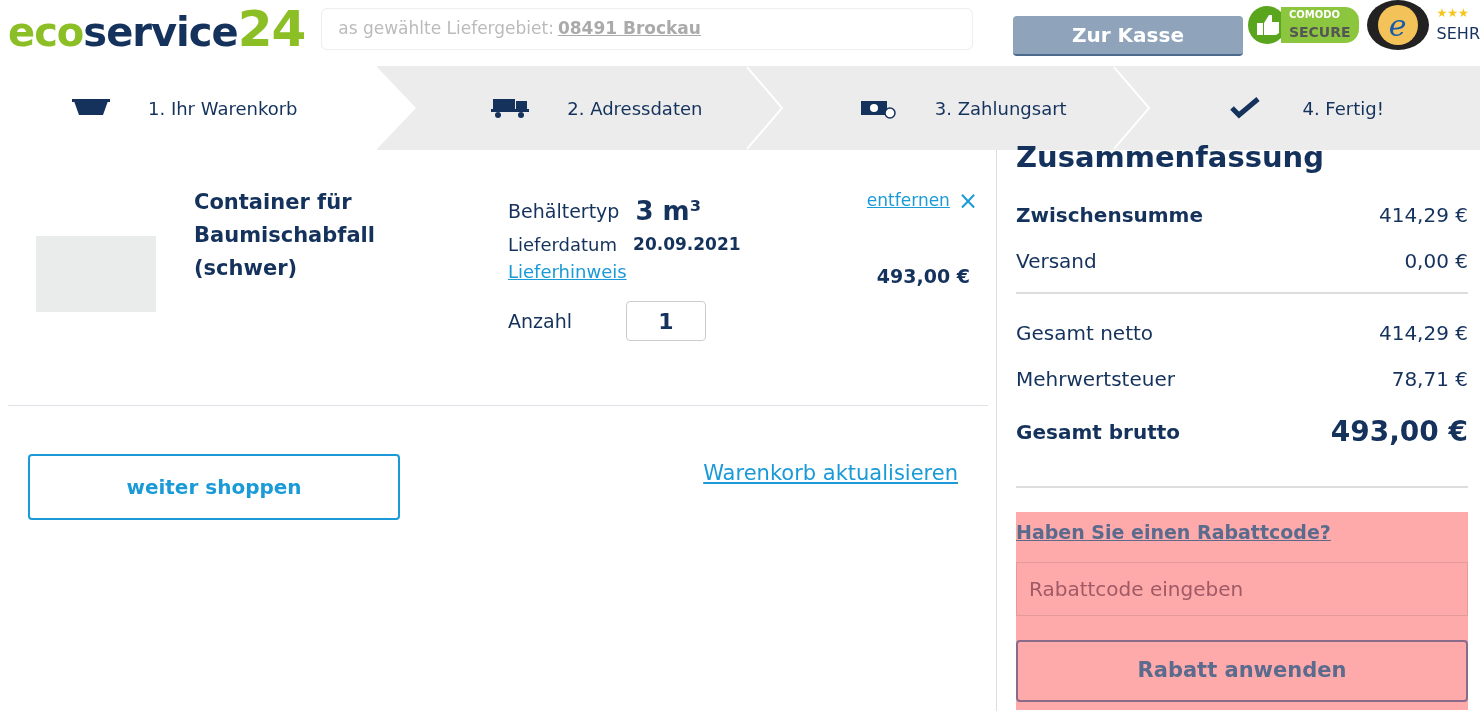 The width and height of the screenshot is (1480, 711). Describe the element at coordinates (1315, 15) in the screenshot. I see `seal-text: COMODO` at that location.